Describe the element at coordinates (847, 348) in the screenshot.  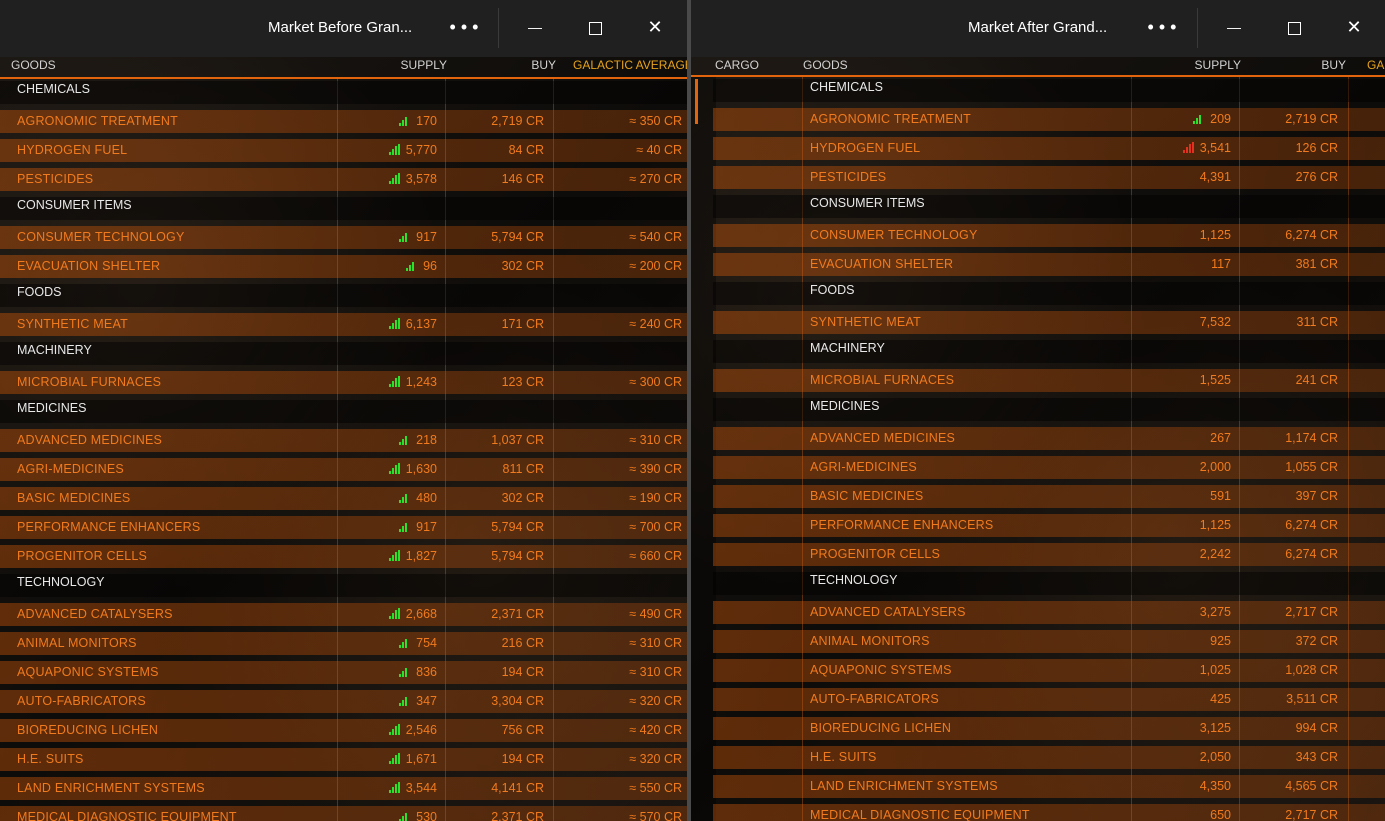
I see `category-label: MACHINERY` at that location.